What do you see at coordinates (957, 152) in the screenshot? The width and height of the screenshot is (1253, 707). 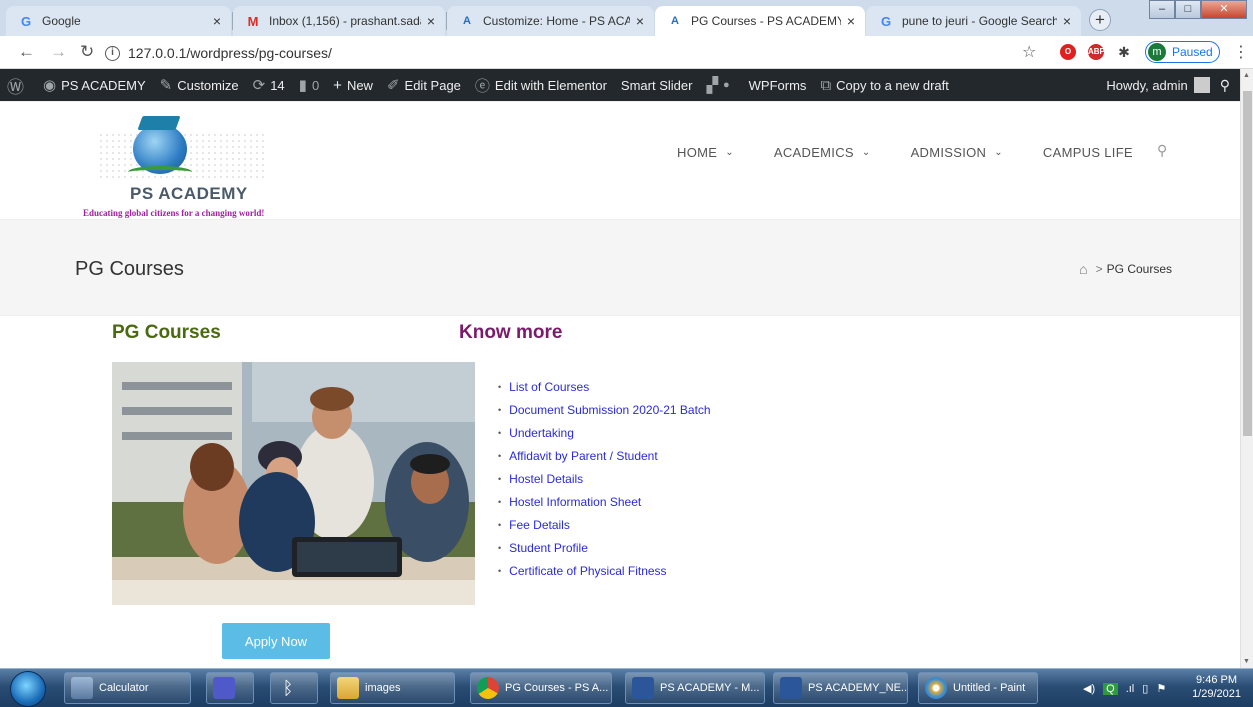 I see `nav-item-admission: ADMISSION ⌄` at bounding box center [957, 152].